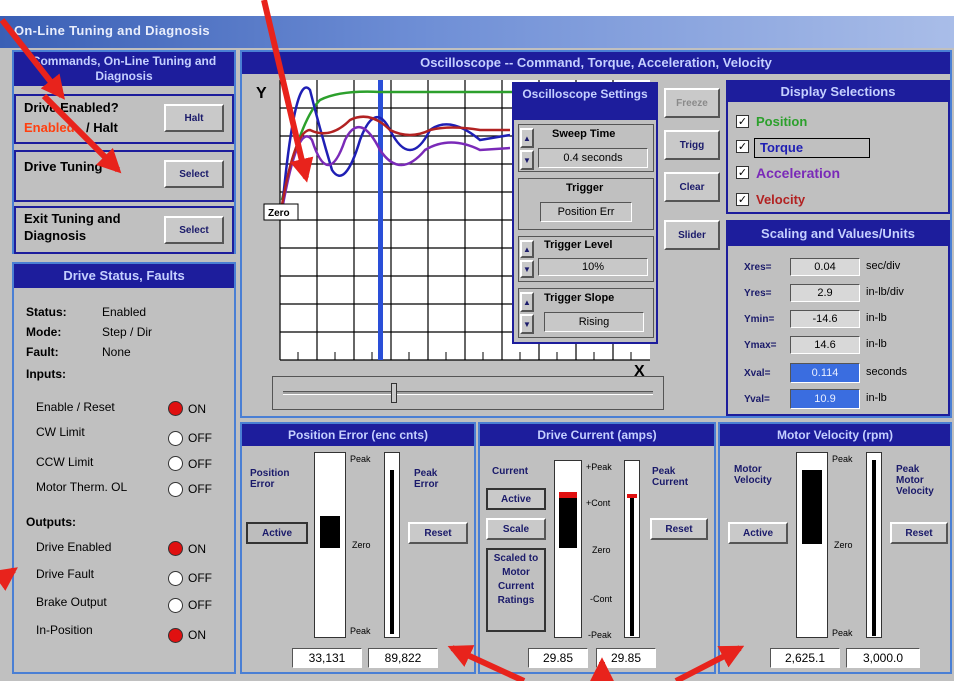  I want to click on velocity-reset-button: Reset, so click(919, 533).